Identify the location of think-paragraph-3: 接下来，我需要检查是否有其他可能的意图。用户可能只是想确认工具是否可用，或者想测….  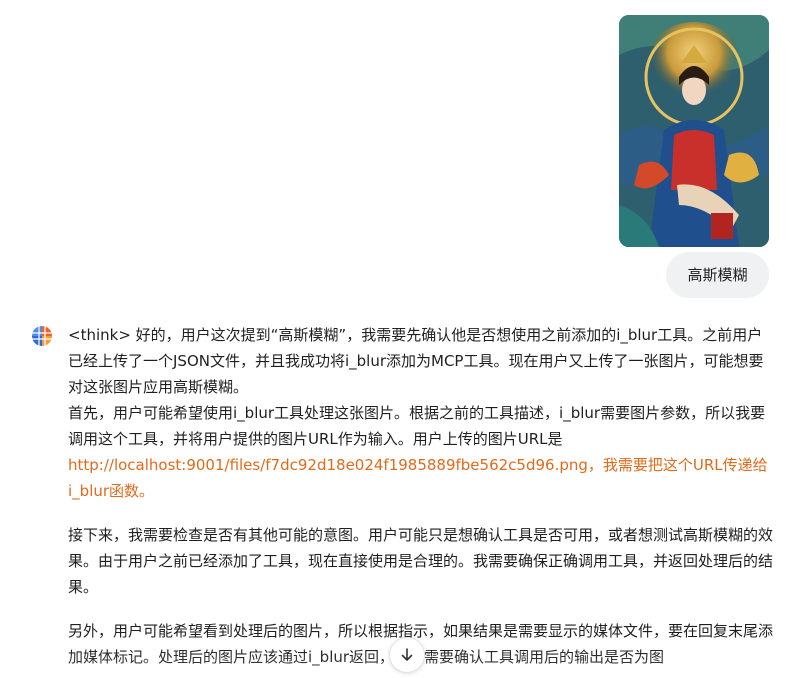
(421, 561).